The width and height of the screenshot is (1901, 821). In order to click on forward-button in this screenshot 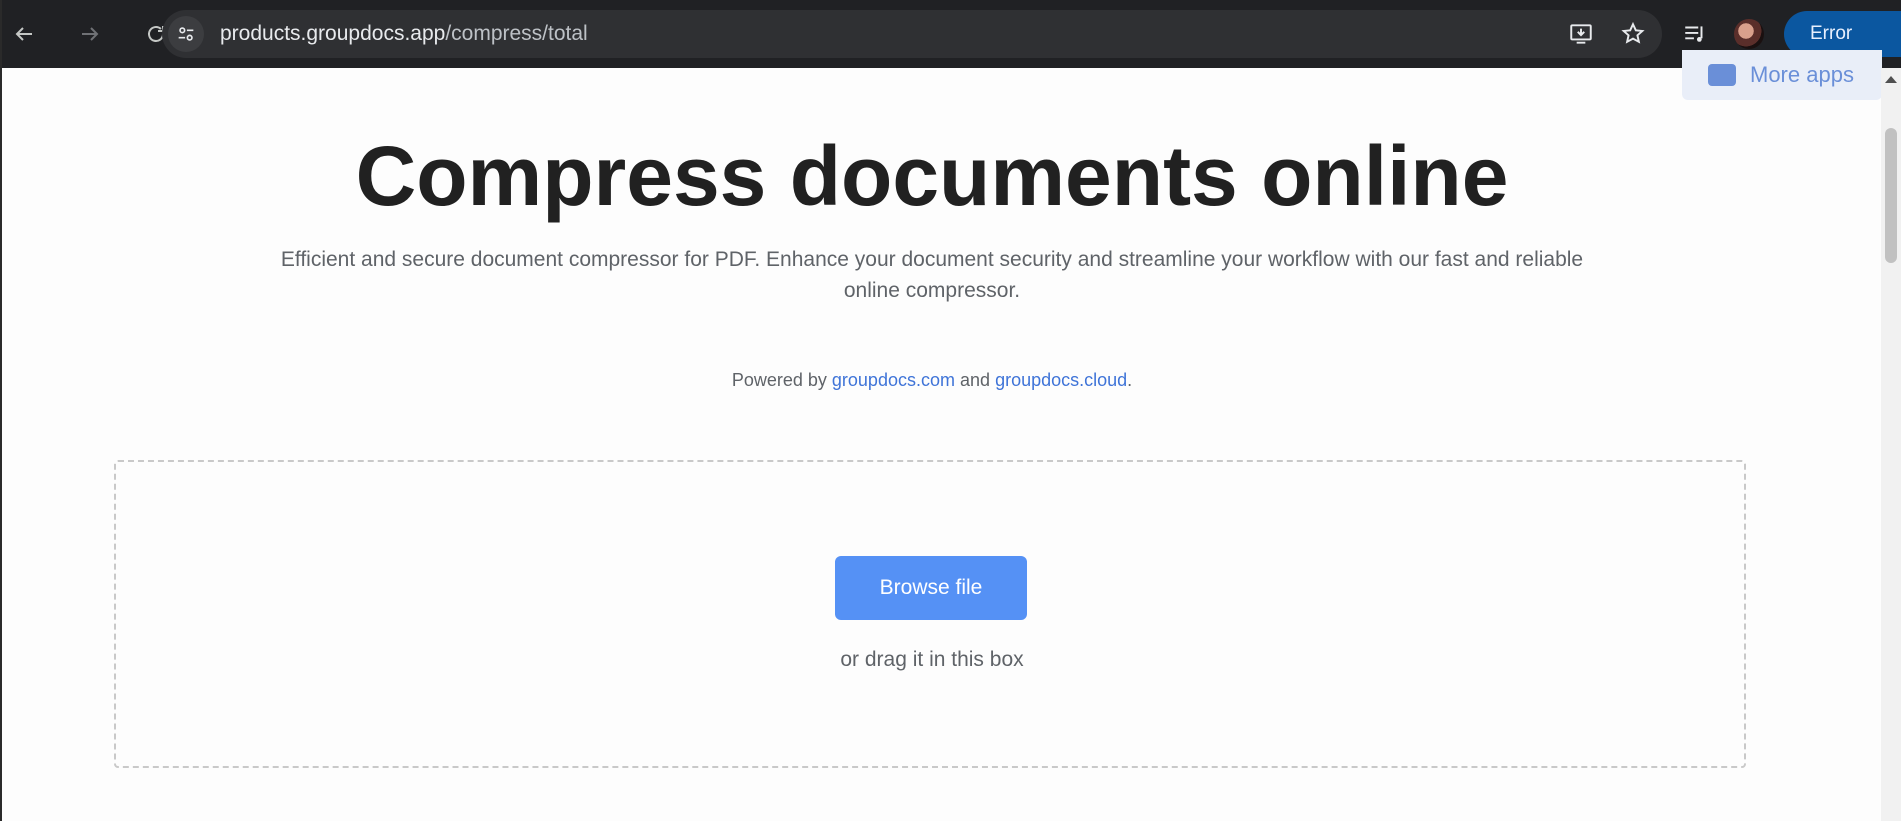, I will do `click(90, 34)`.